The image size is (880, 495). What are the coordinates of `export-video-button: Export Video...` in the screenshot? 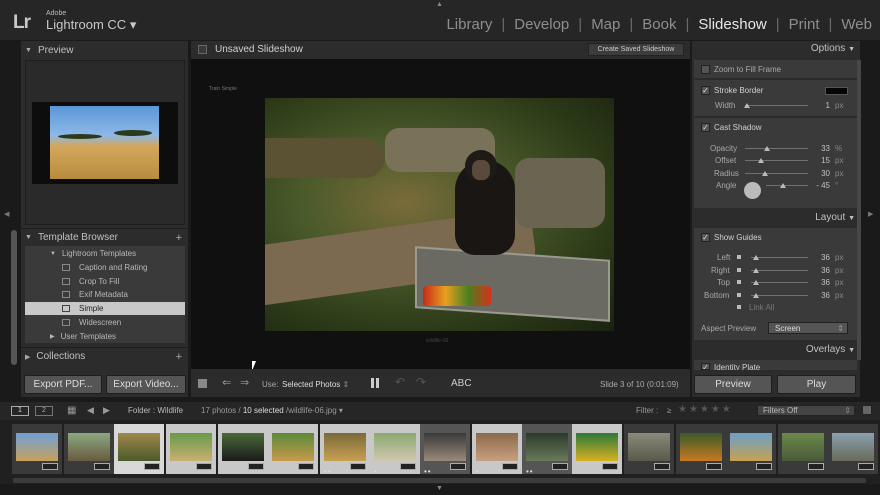 It's located at (146, 384).